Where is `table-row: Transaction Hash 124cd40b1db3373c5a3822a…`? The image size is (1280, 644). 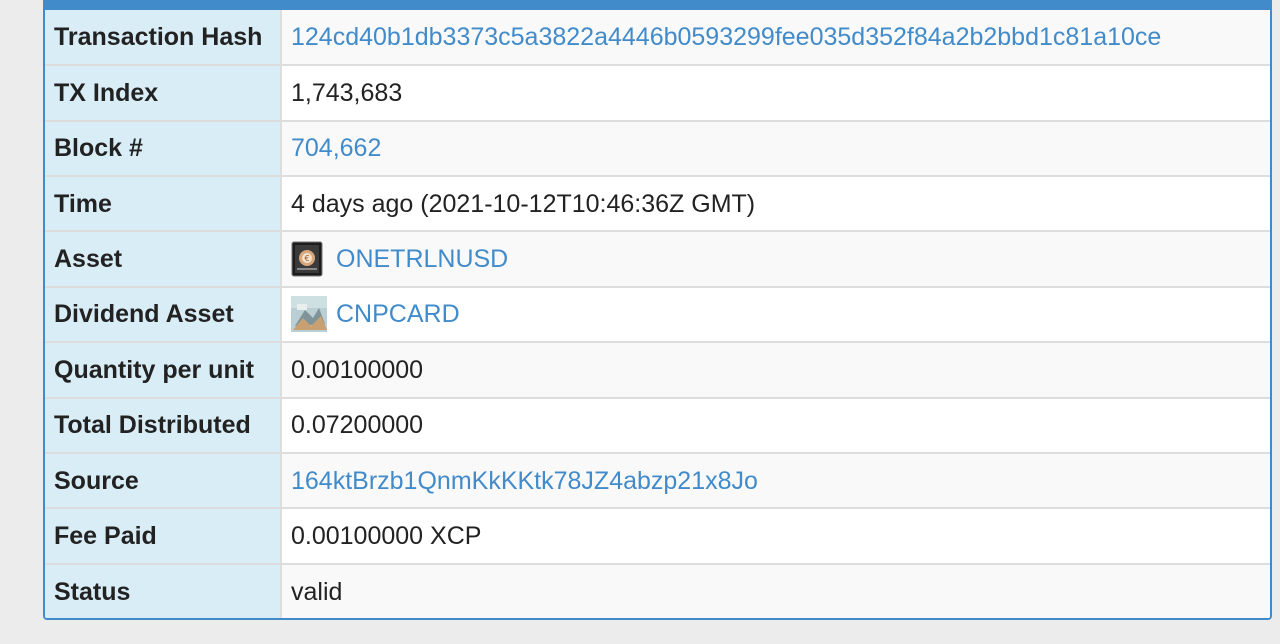
table-row: Transaction Hash 124cd40b1db3373c5a3822a… is located at coordinates (657, 38).